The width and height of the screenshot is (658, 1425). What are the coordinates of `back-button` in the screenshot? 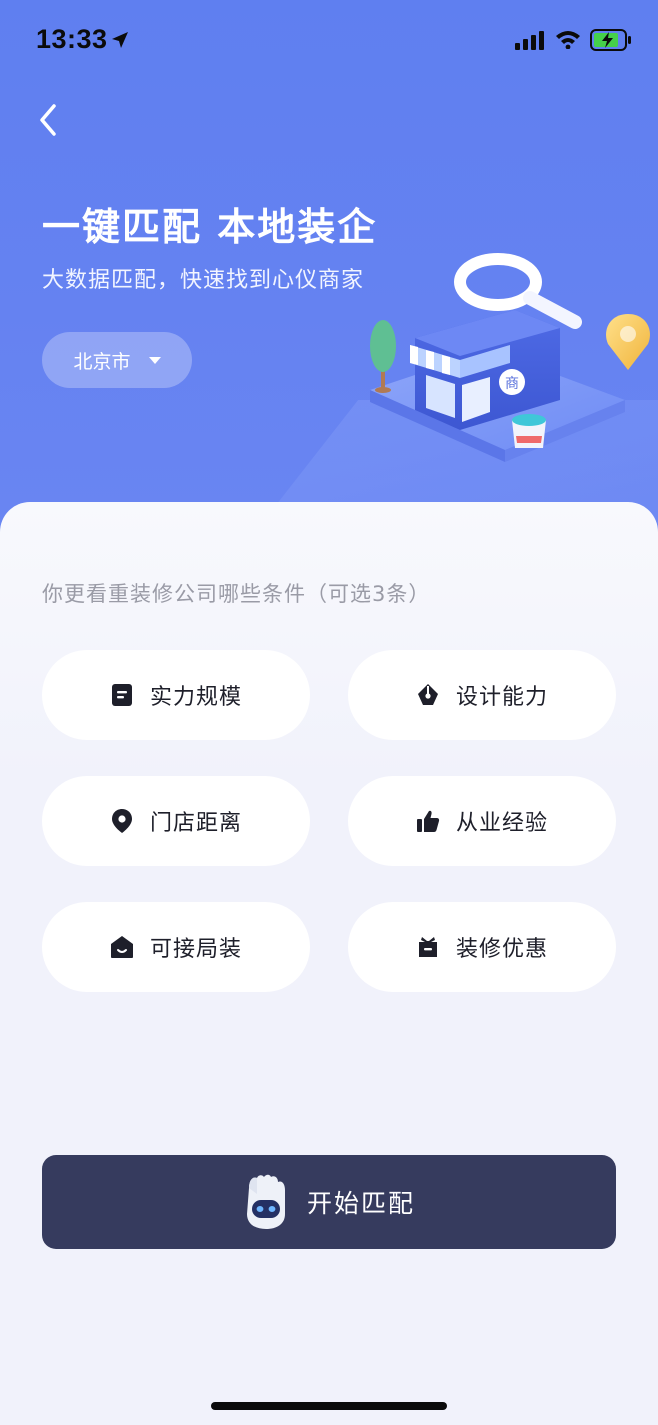 It's located at (48, 120).